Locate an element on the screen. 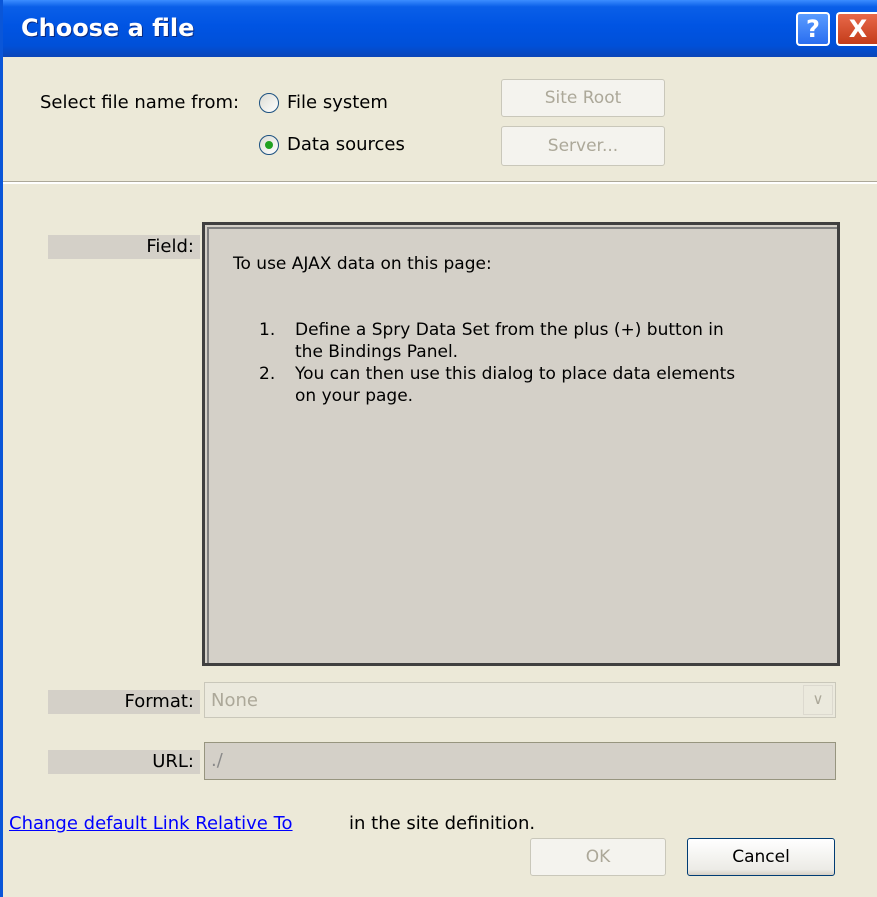 This screenshot has height=897, width=877. site-root-button-label: Site Root is located at coordinates (583, 98).